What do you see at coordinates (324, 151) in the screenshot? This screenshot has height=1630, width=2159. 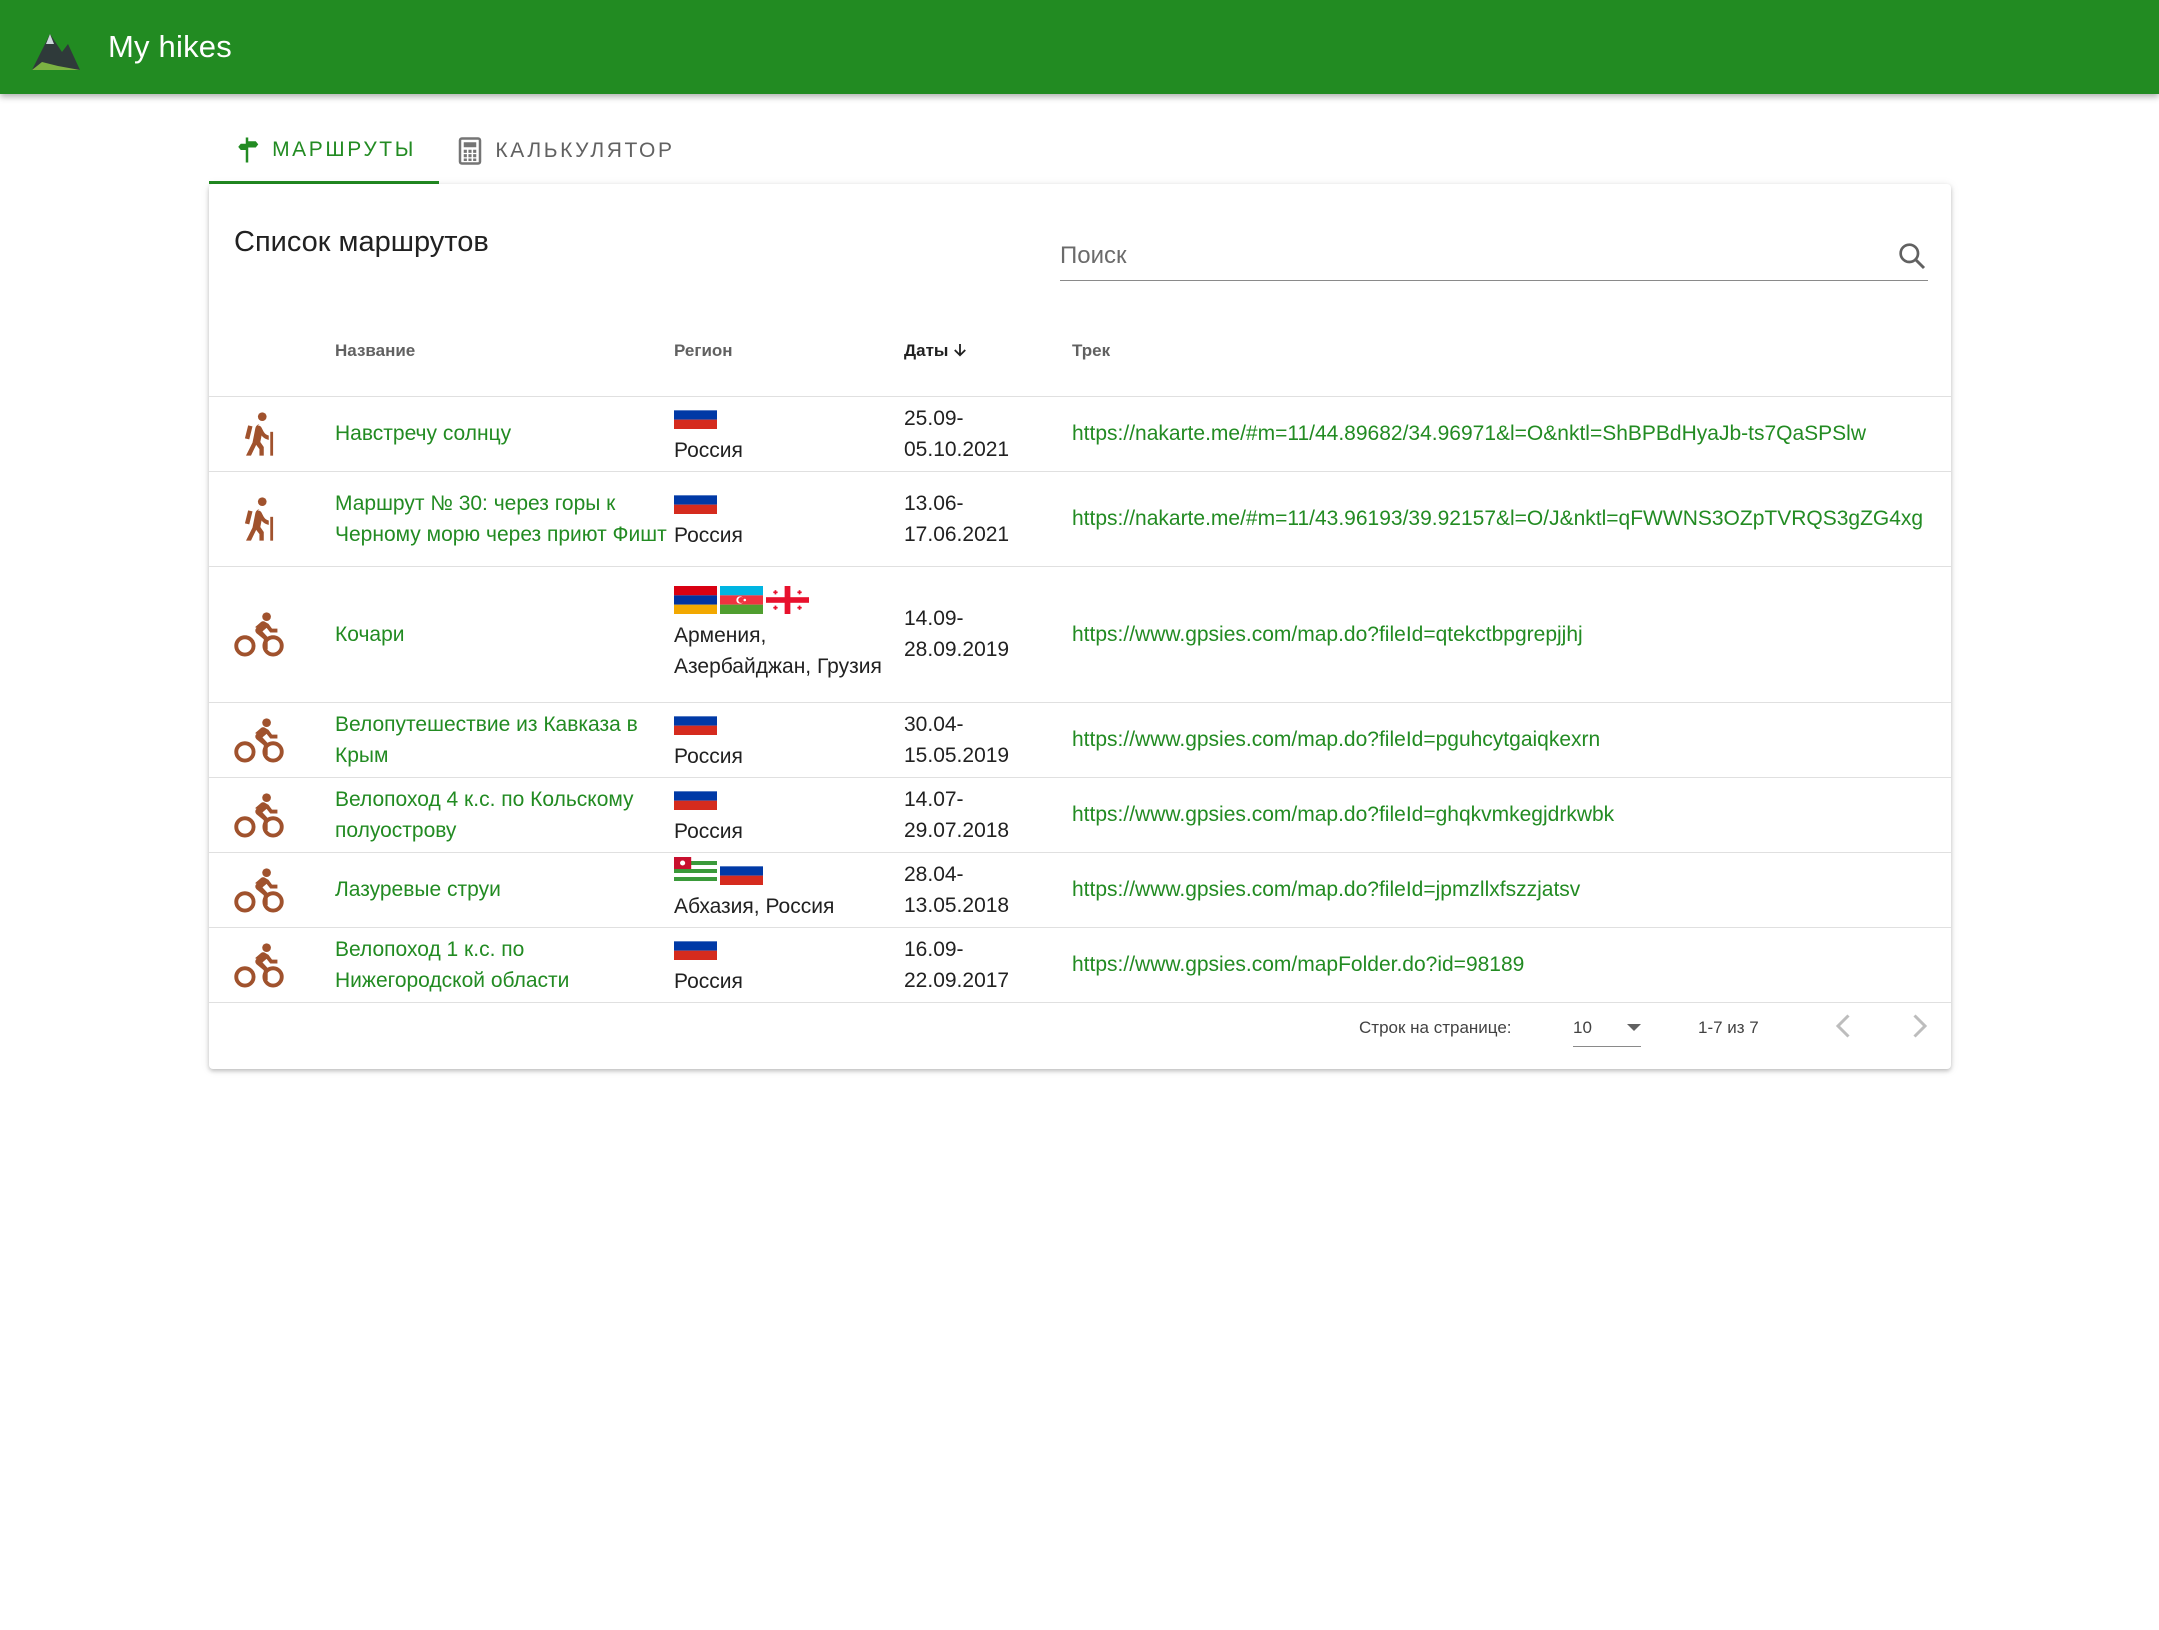 I see `tab-routes: МАРШРУТЫ` at bounding box center [324, 151].